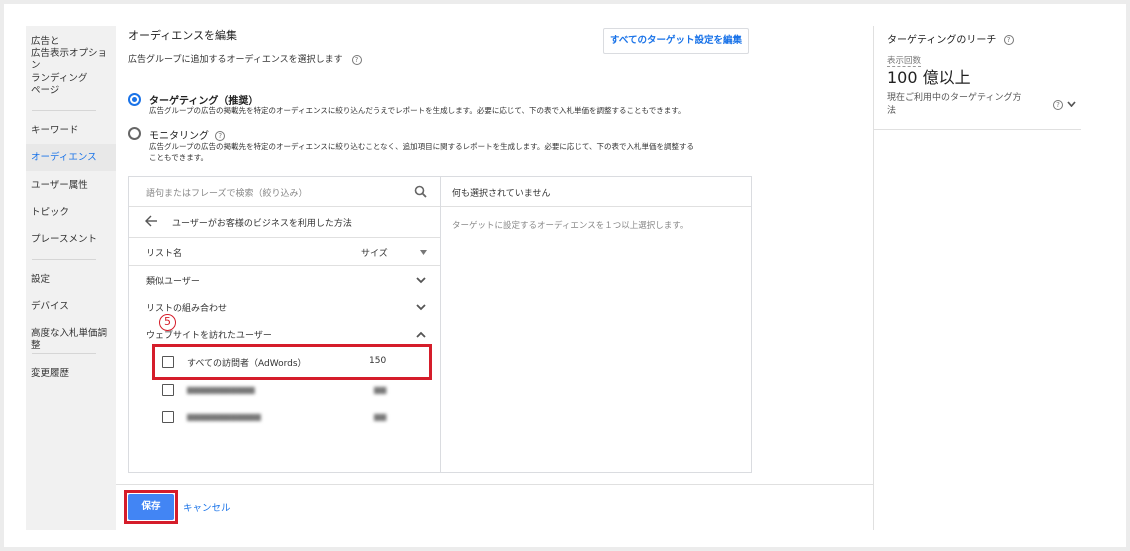  What do you see at coordinates (207, 507) in the screenshot?
I see `cancel-button: キャンセル` at bounding box center [207, 507].